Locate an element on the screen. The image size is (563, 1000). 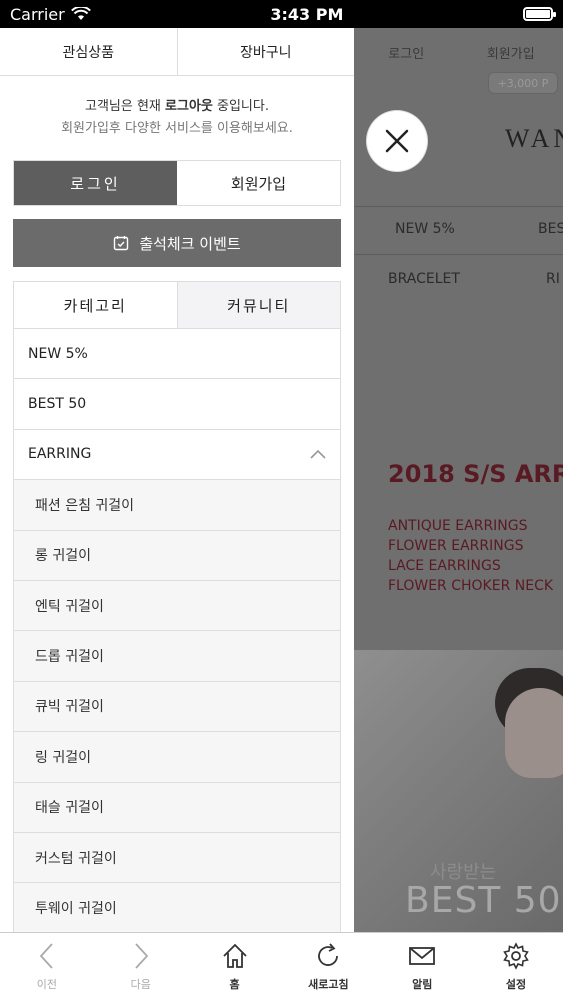
bg-join-link: 회원가입 is located at coordinates (510, 54).